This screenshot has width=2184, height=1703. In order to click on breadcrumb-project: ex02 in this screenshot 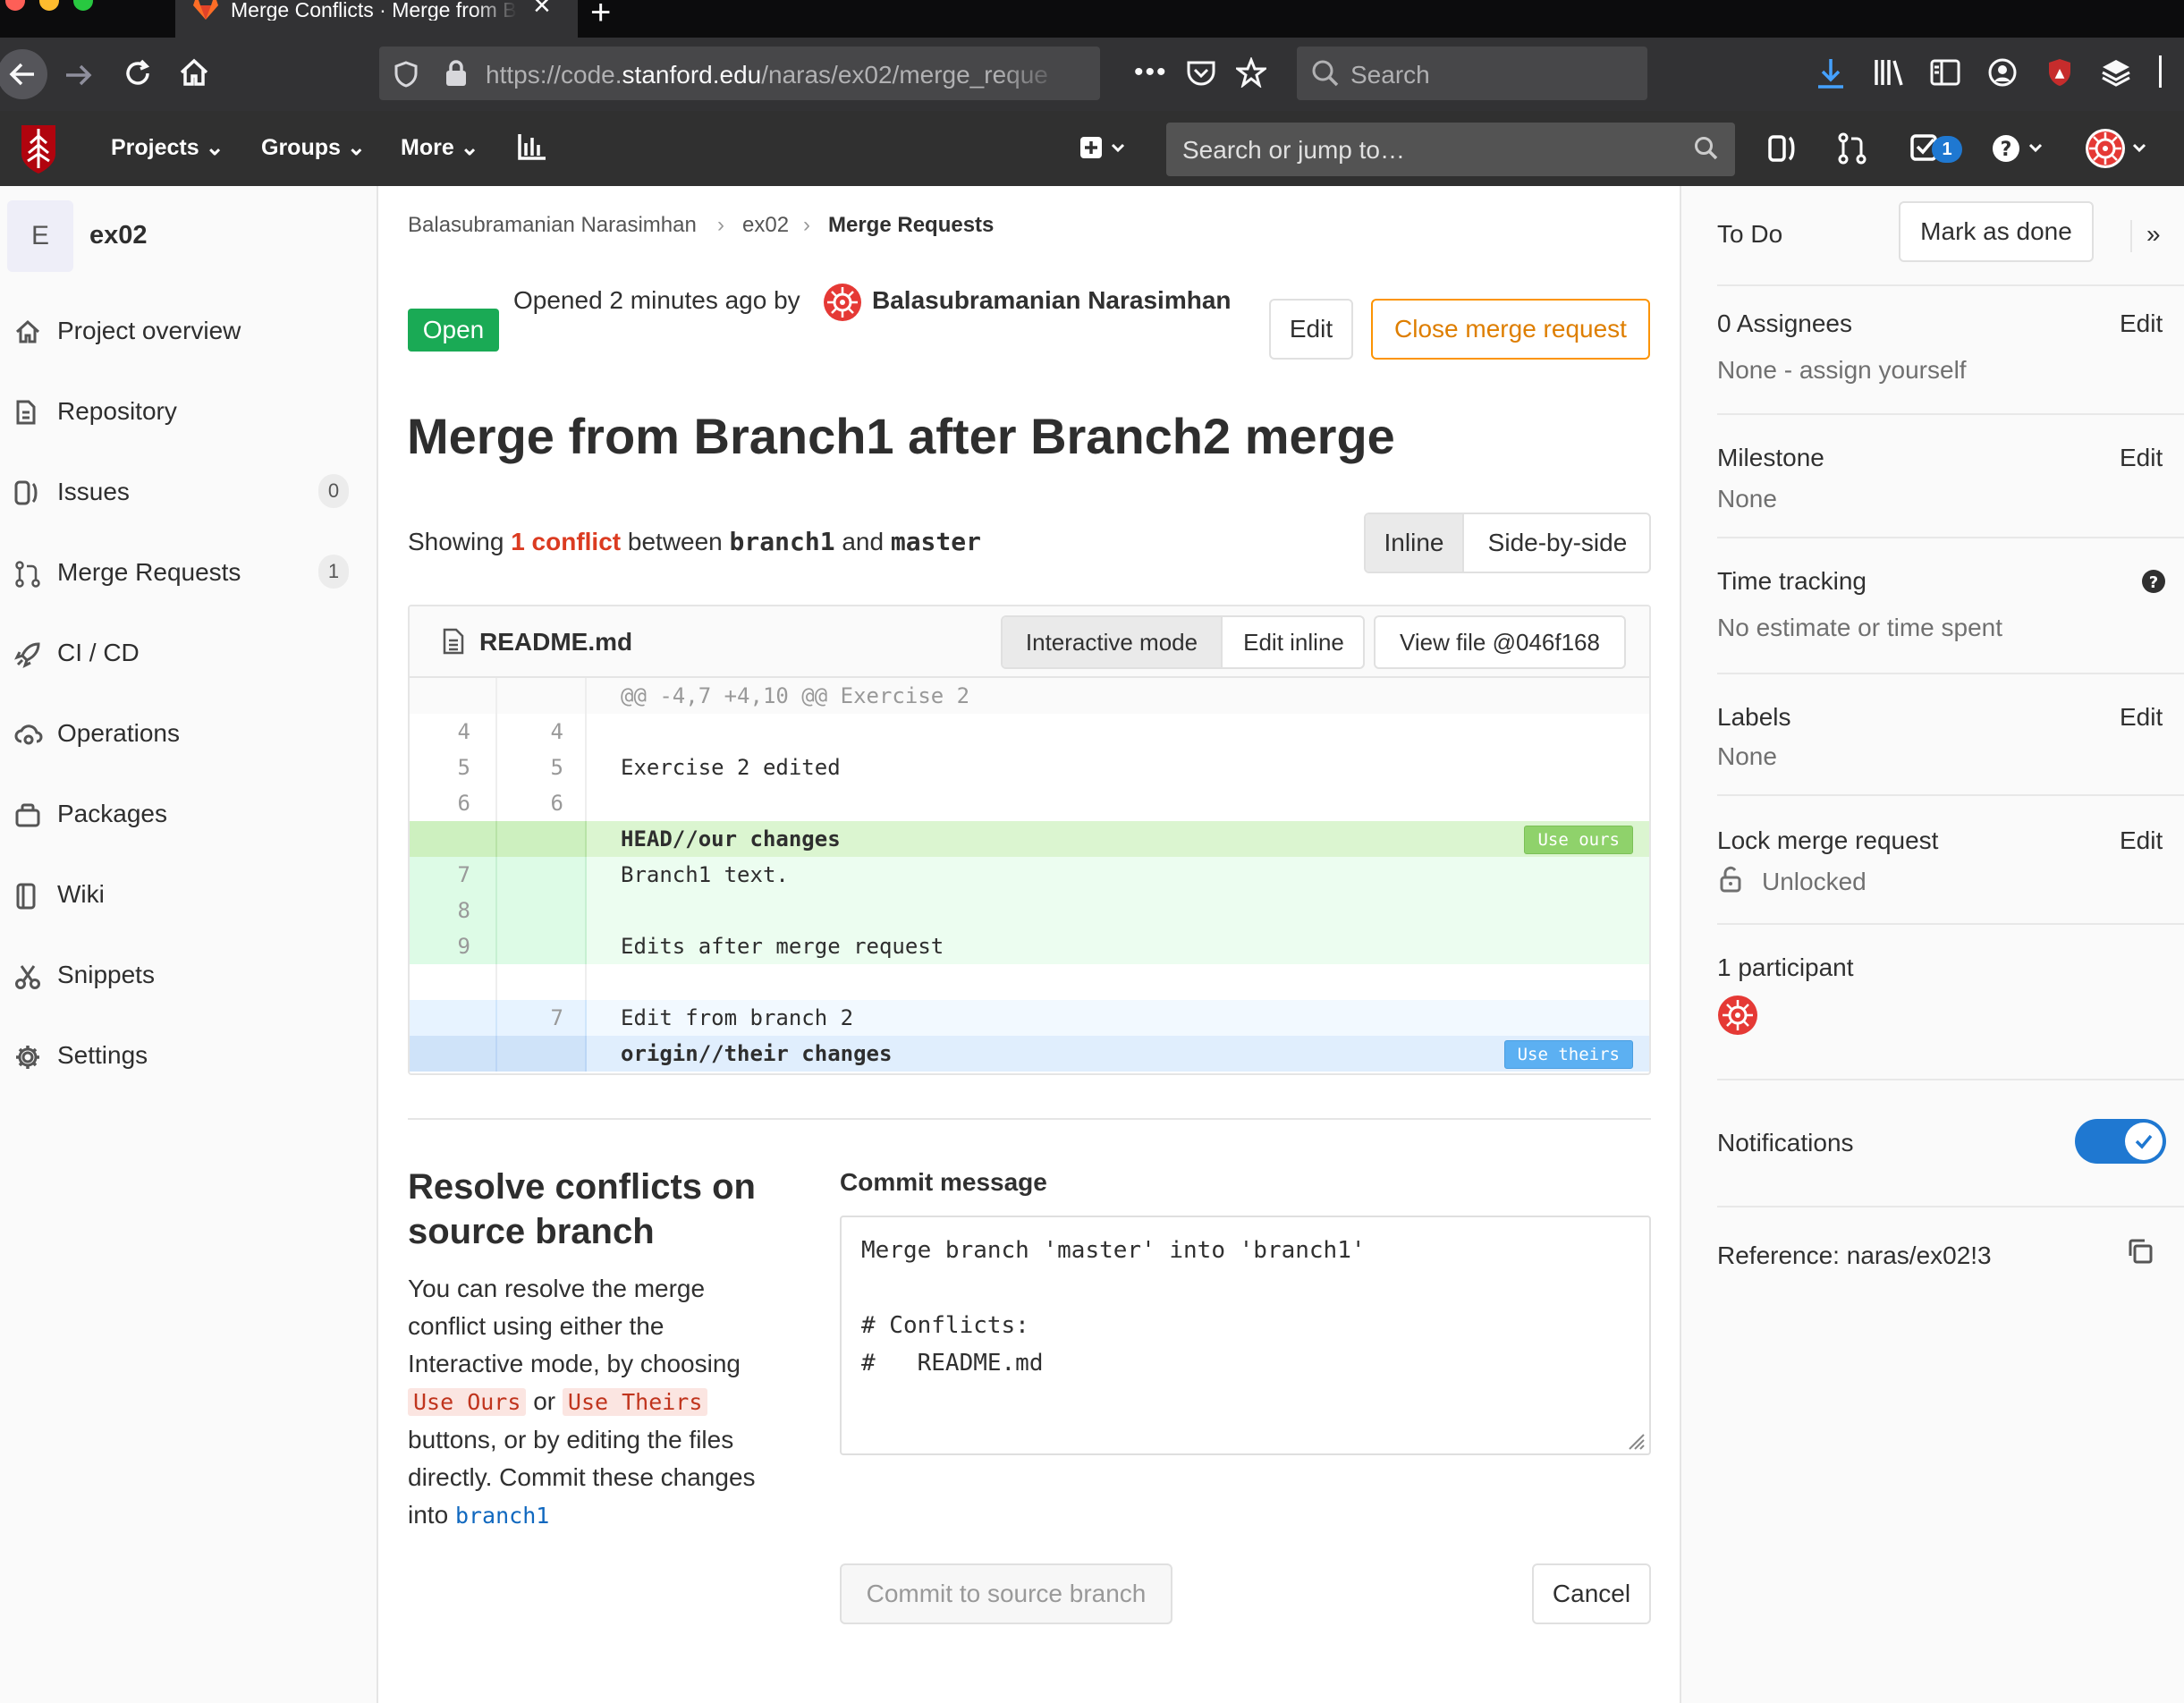, I will do `click(765, 225)`.